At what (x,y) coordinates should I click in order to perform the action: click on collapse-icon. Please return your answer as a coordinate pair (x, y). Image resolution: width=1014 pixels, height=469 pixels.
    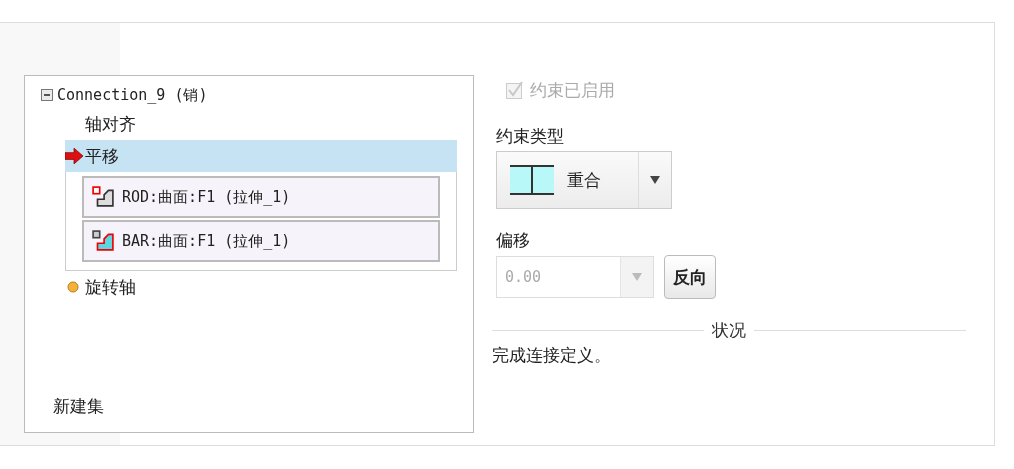
    Looking at the image, I should click on (47, 95).